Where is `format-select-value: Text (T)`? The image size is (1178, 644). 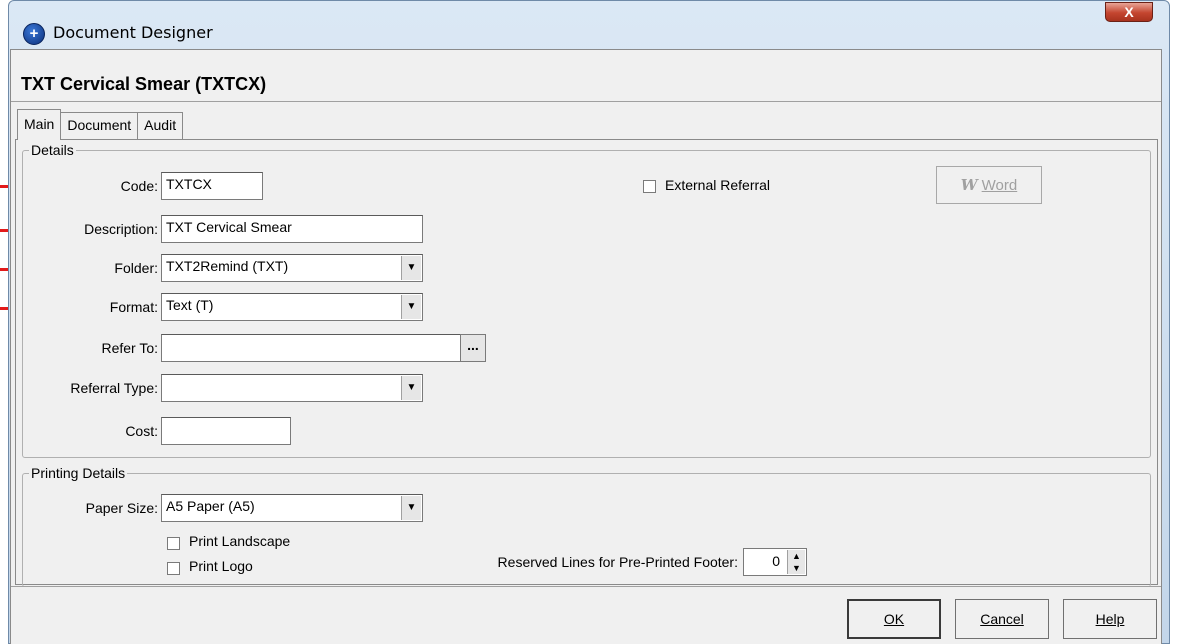
format-select-value: Text (T) is located at coordinates (190, 305).